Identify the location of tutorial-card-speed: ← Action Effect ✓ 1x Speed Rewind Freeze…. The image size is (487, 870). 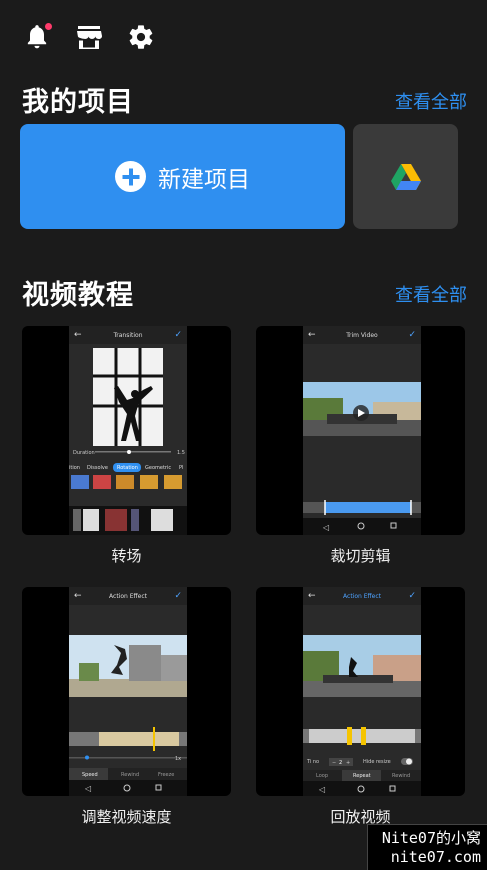
(126, 707).